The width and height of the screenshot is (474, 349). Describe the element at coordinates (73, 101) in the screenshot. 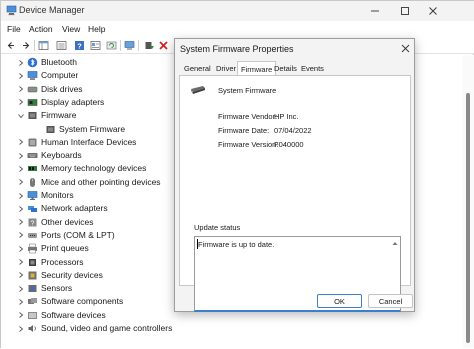

I see `tree-item-label: Display adapters` at that location.